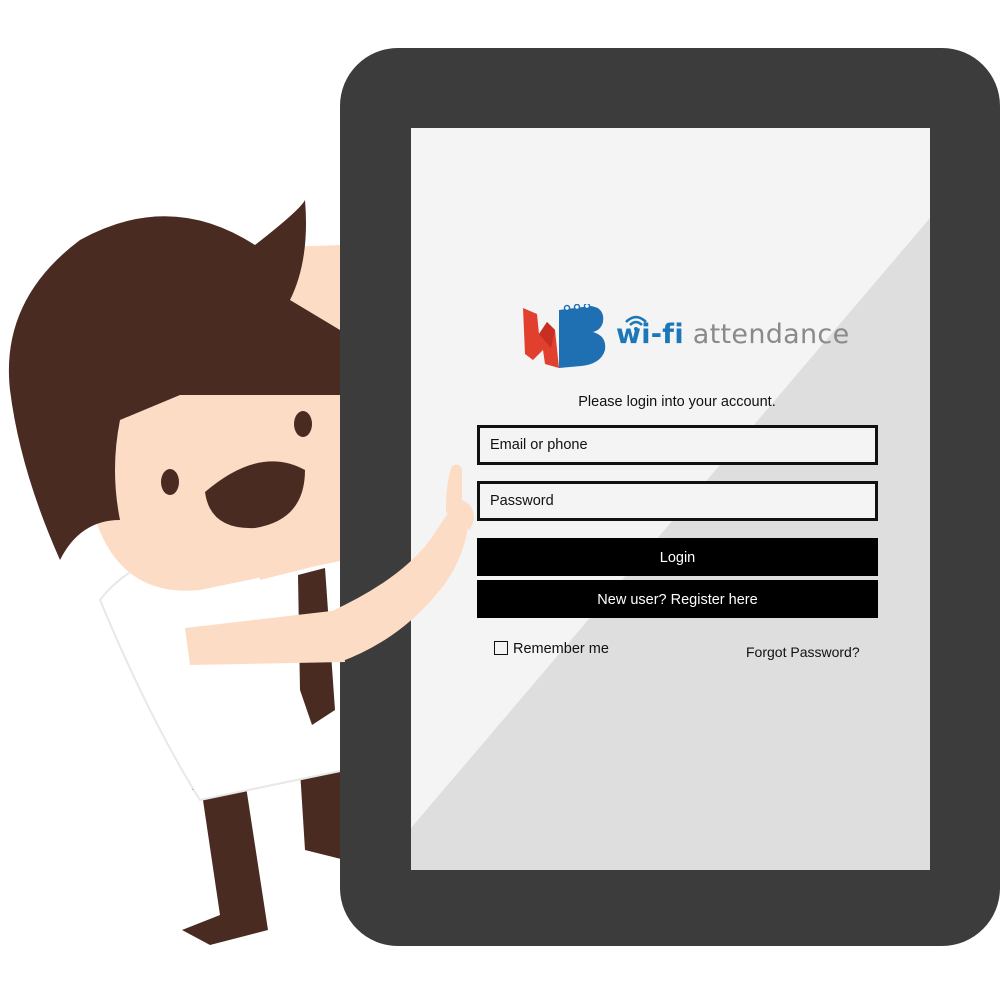 This screenshot has height=1000, width=1000. Describe the element at coordinates (677, 501) in the screenshot. I see `password-field` at that location.